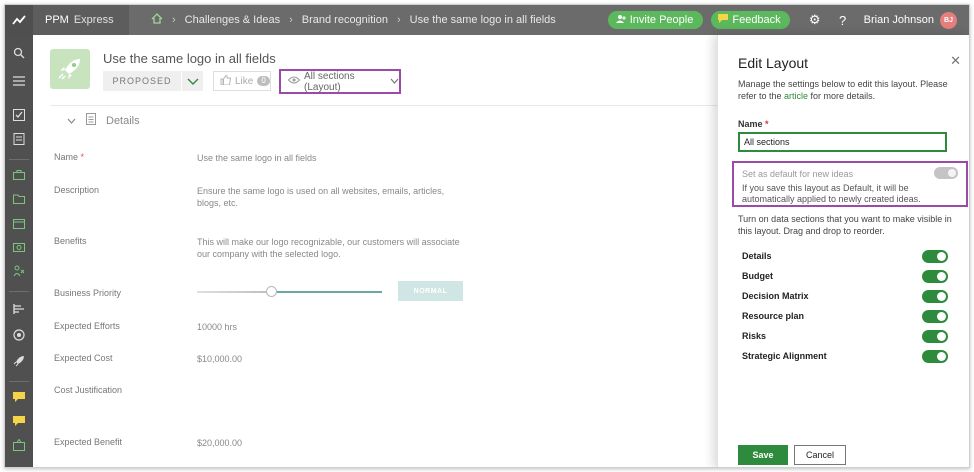  What do you see at coordinates (19, 397) in the screenshot?
I see `ideas-icon` at bounding box center [19, 397].